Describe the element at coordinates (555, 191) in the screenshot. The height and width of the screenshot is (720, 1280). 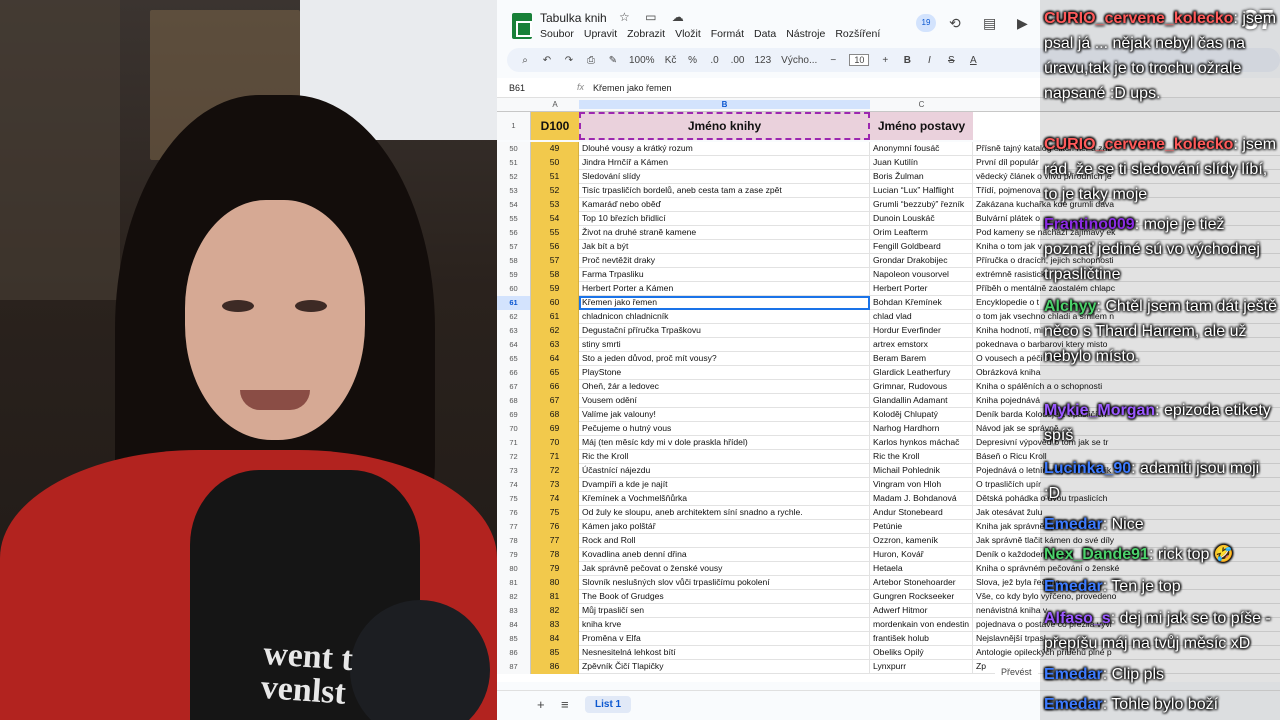
I see `cell-d100: 52` at that location.